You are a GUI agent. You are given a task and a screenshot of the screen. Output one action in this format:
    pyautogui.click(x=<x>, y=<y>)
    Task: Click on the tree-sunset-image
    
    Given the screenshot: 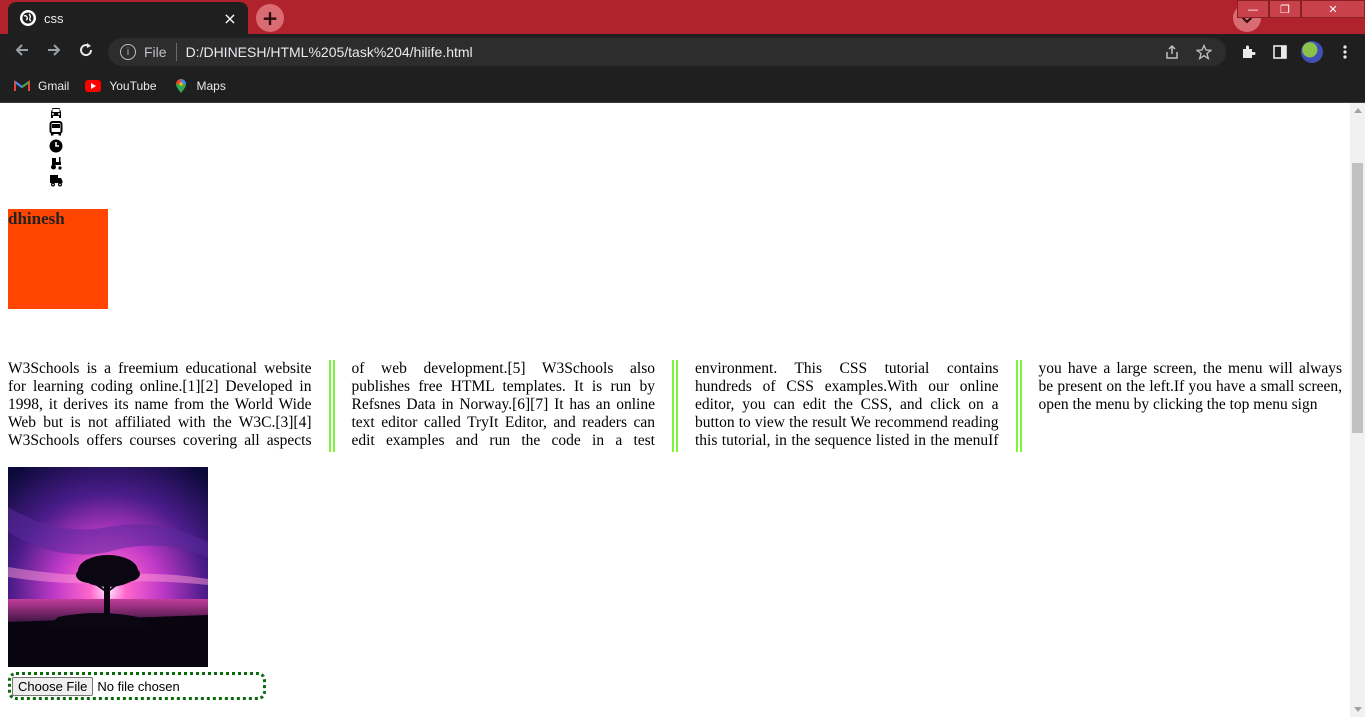 What is the action you would take?
    pyautogui.click(x=108, y=567)
    